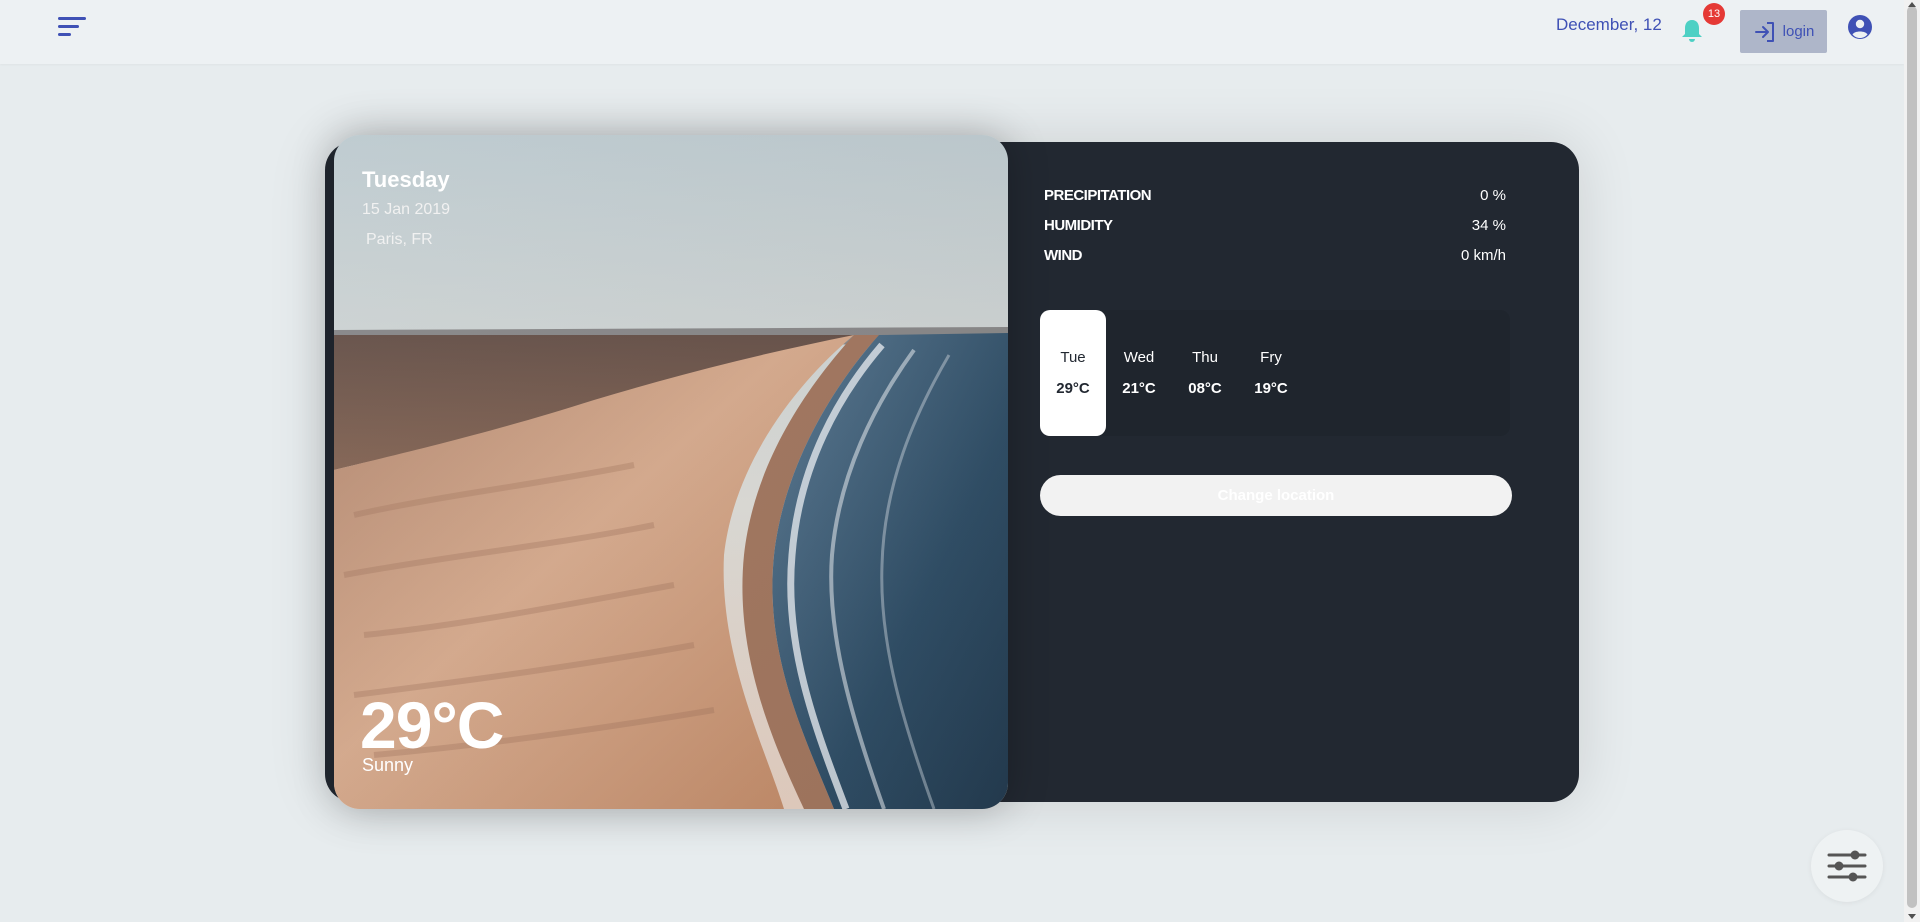  I want to click on account-circle-icon, so click(1860, 27).